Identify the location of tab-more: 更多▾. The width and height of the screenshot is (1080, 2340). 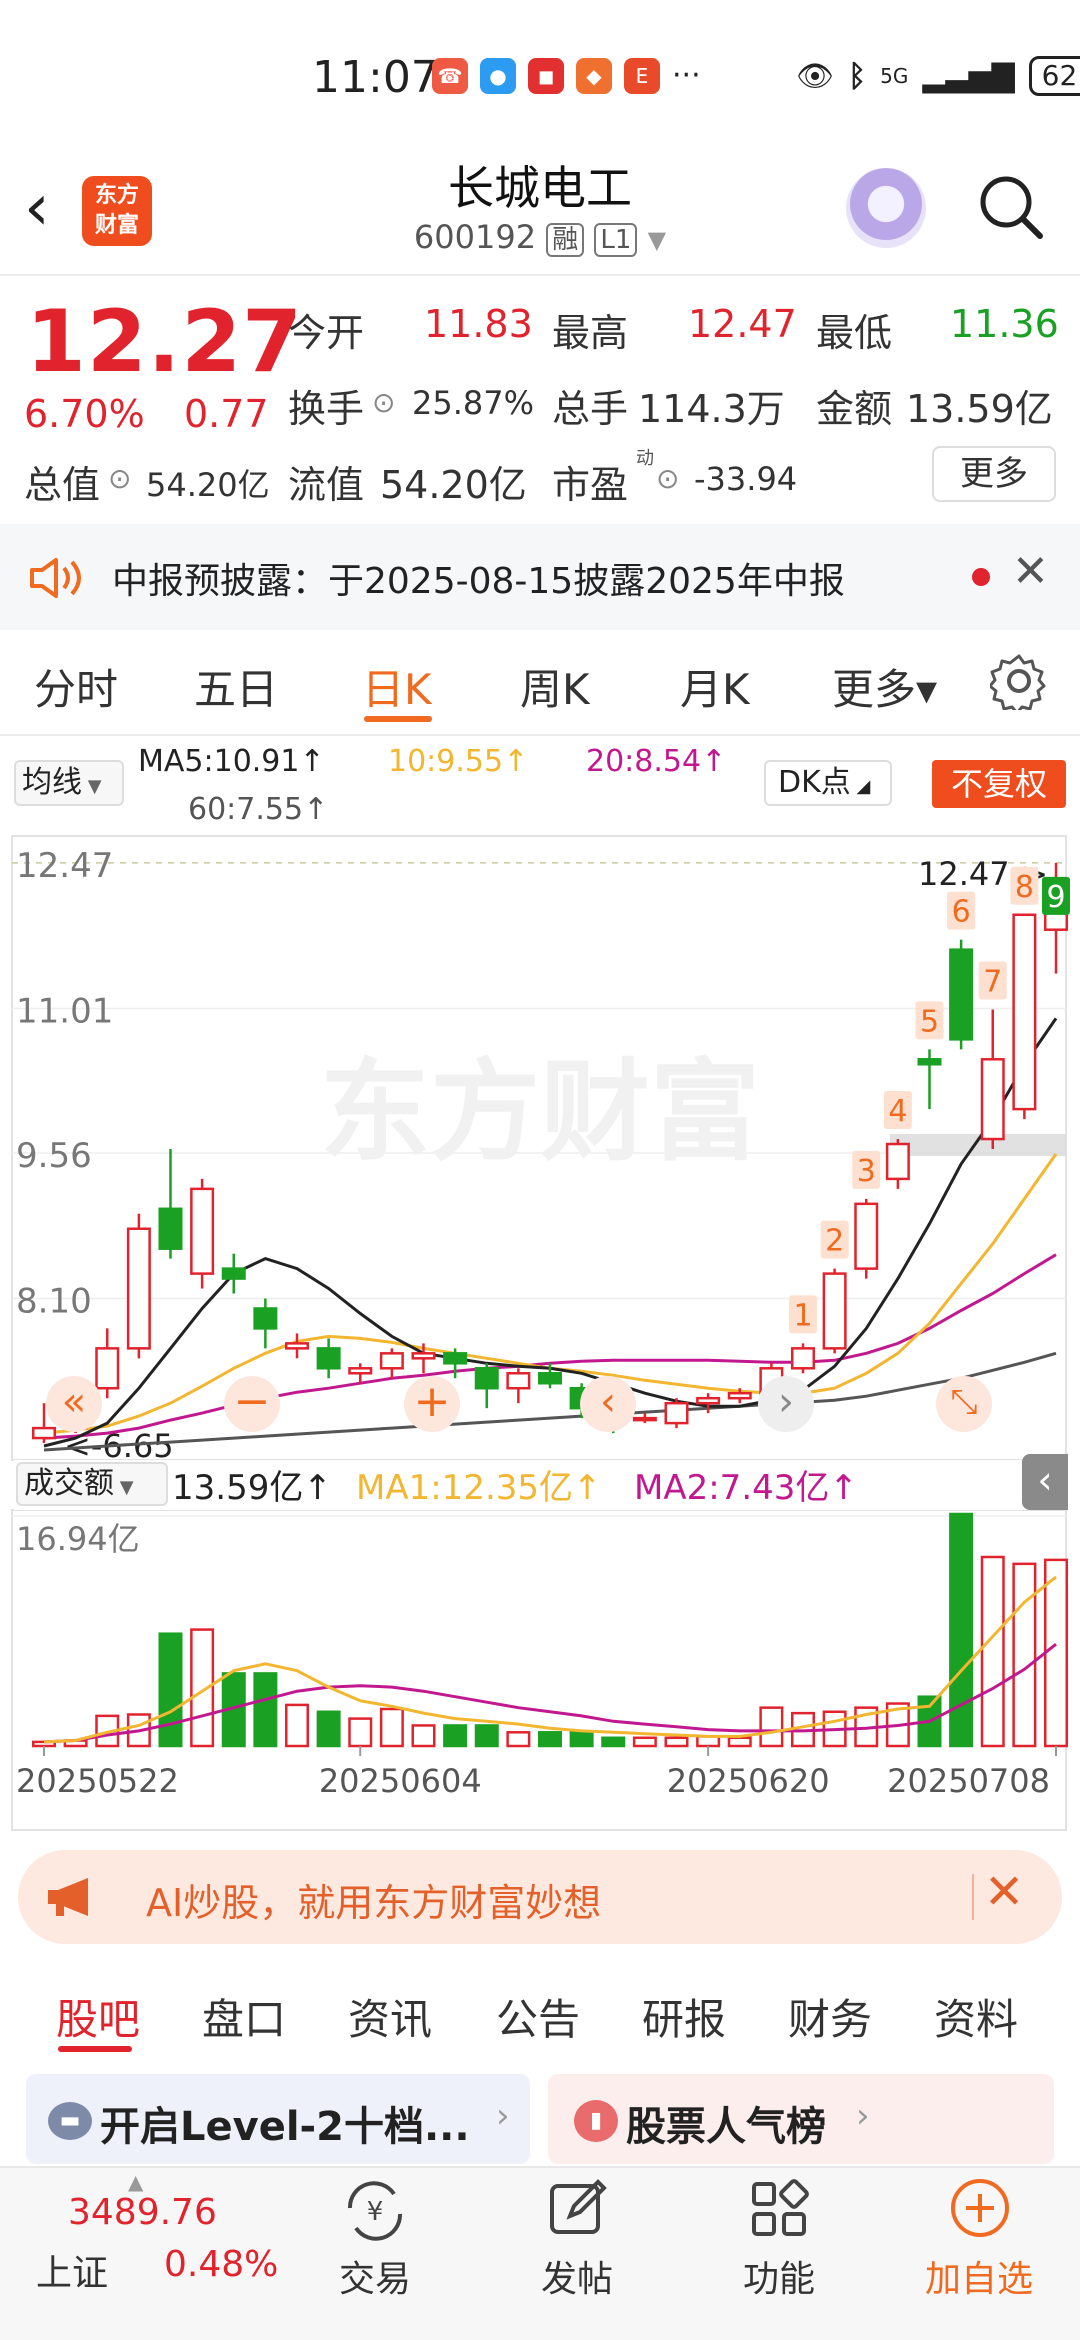
(884, 686).